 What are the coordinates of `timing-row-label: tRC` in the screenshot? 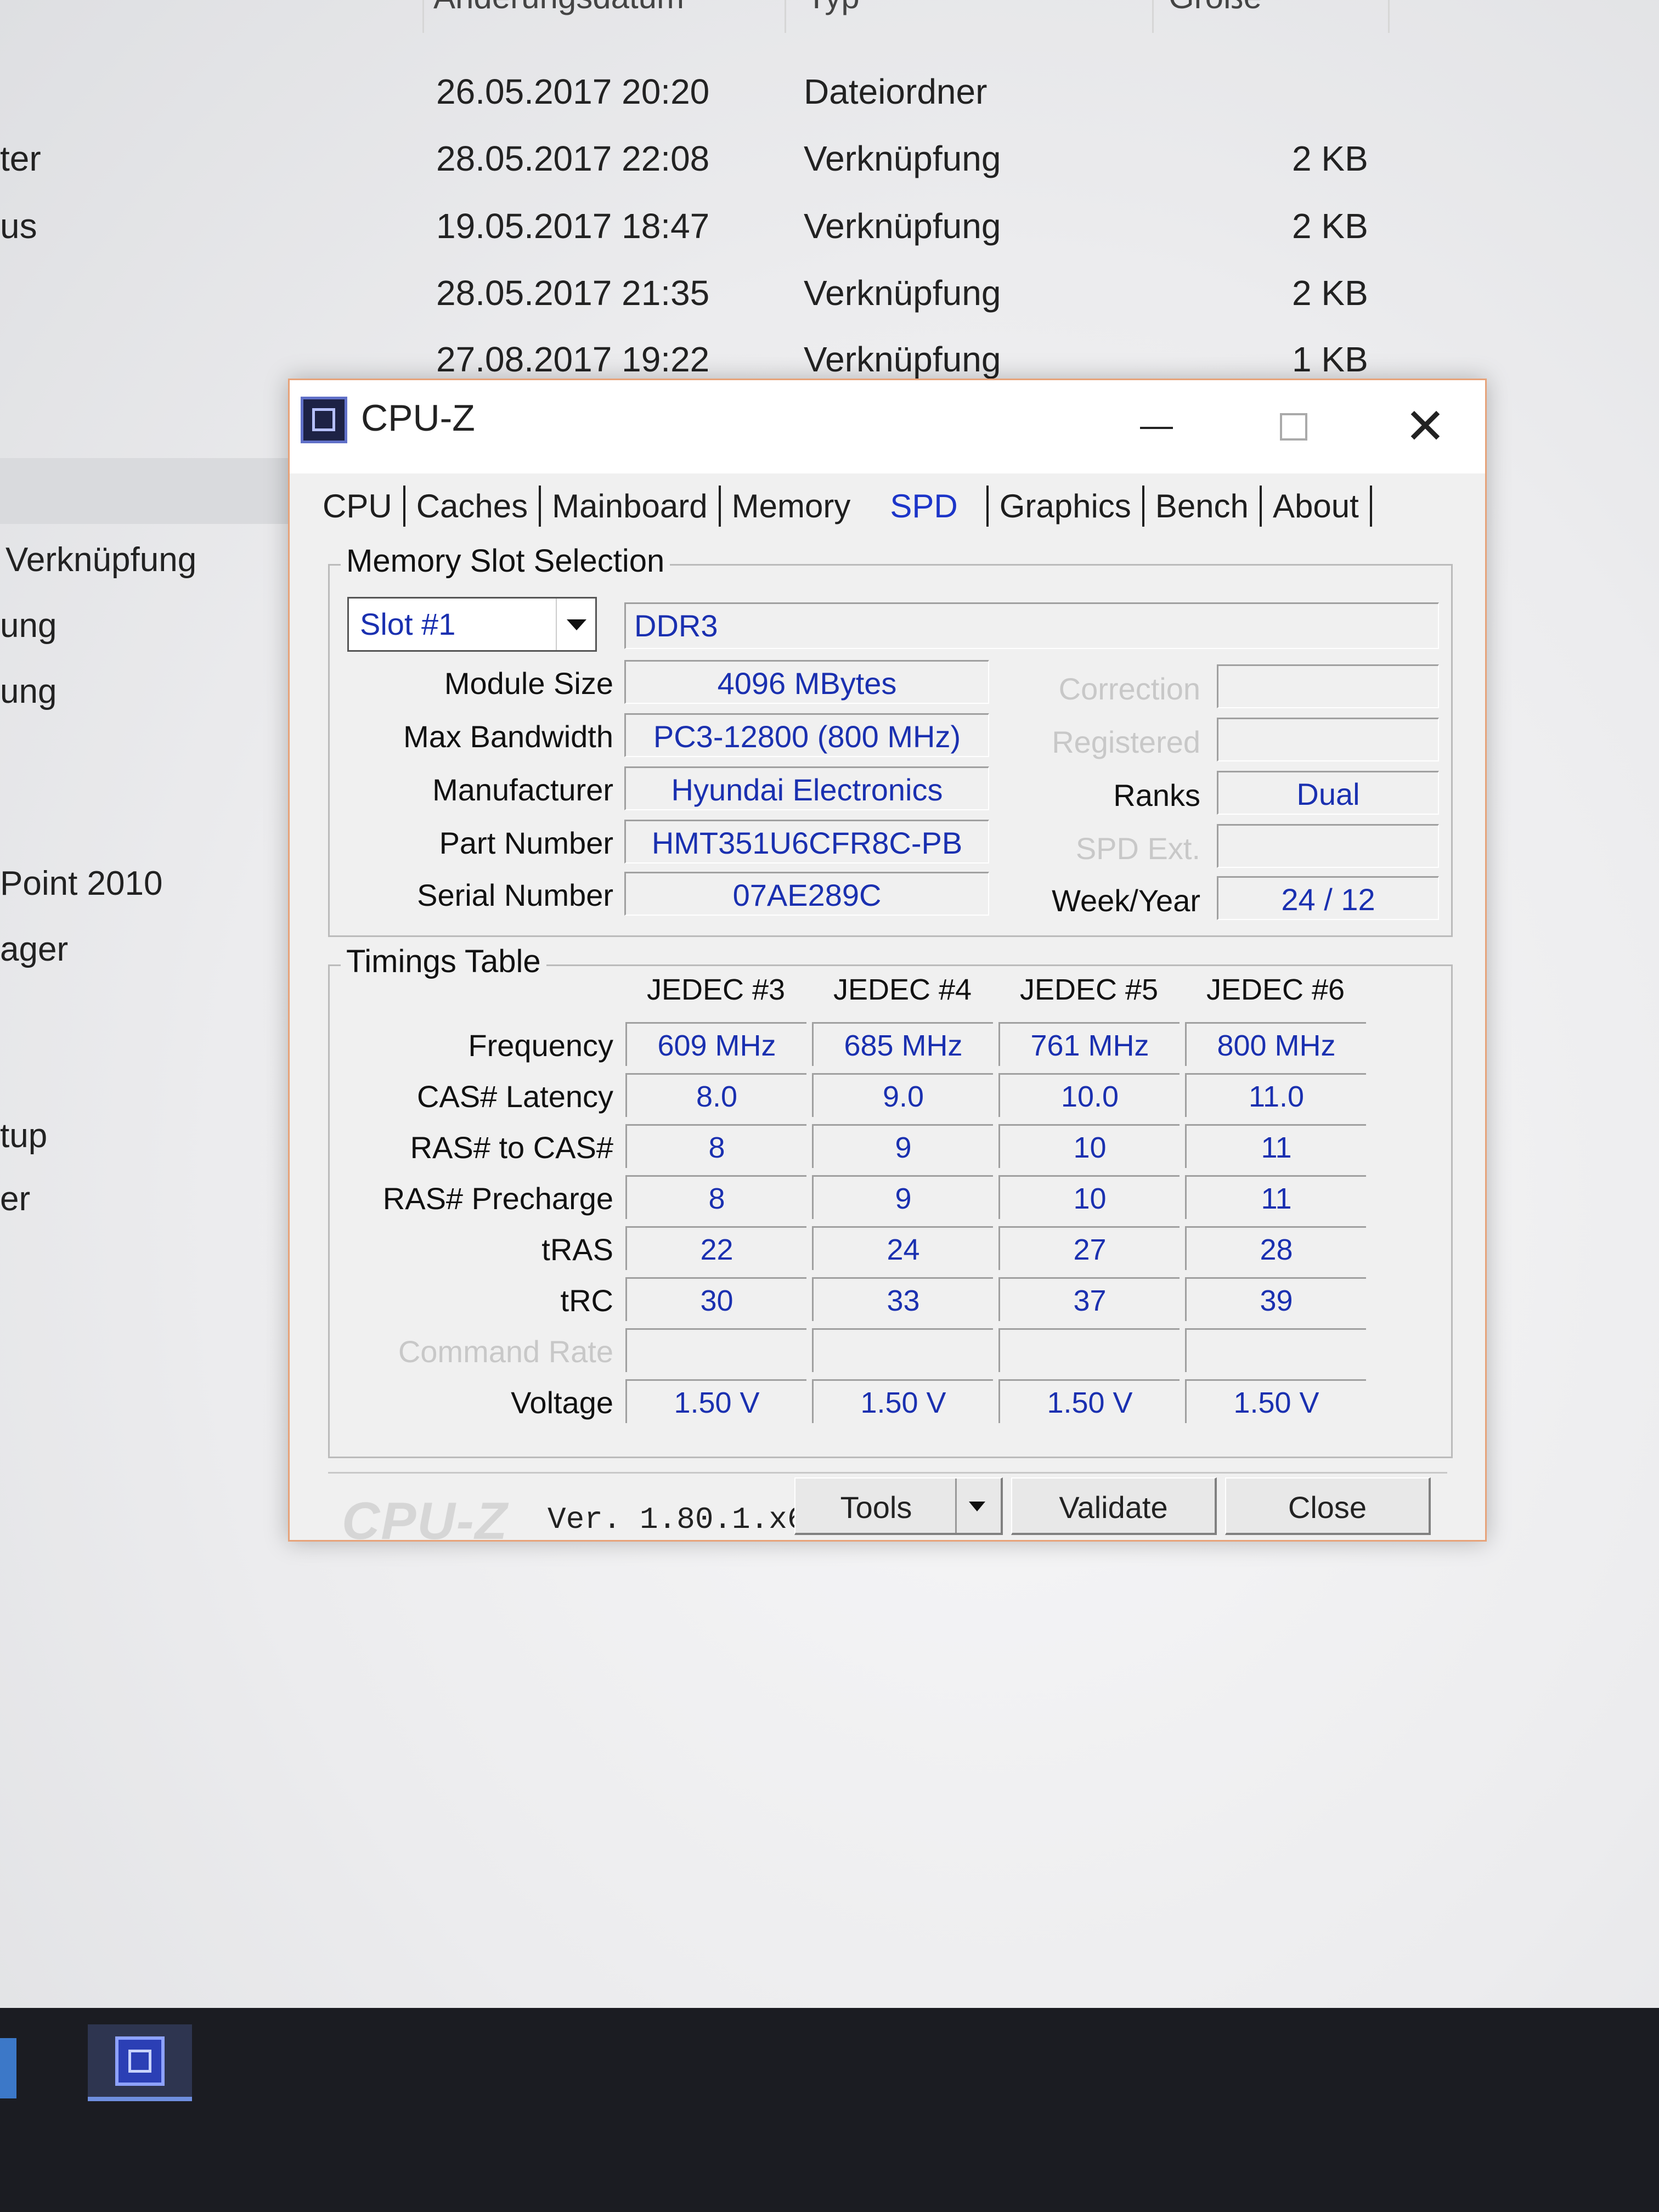 It's located at (586, 1300).